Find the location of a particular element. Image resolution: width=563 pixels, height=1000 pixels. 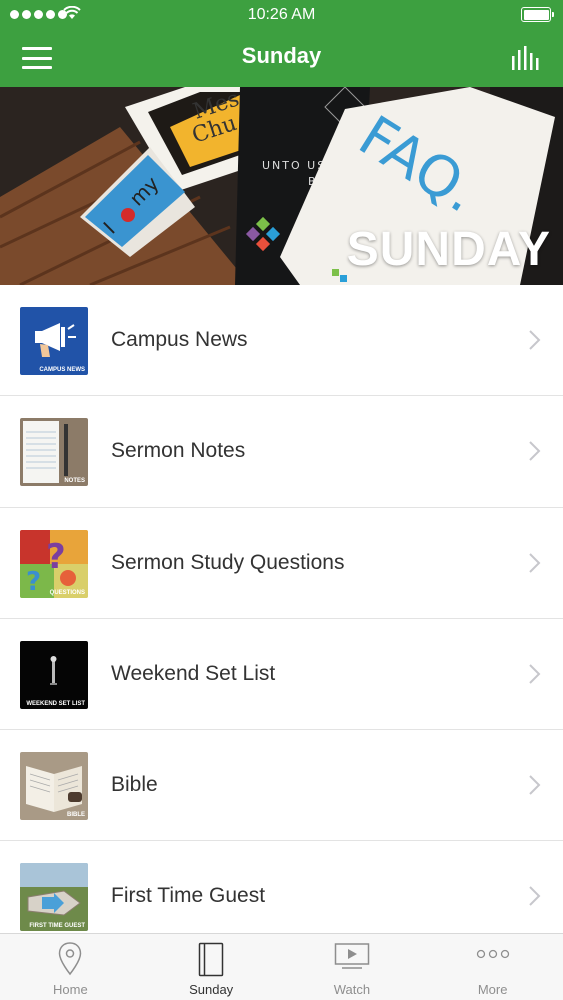

status-bar: 10:26 AM is located at coordinates (281, 15).